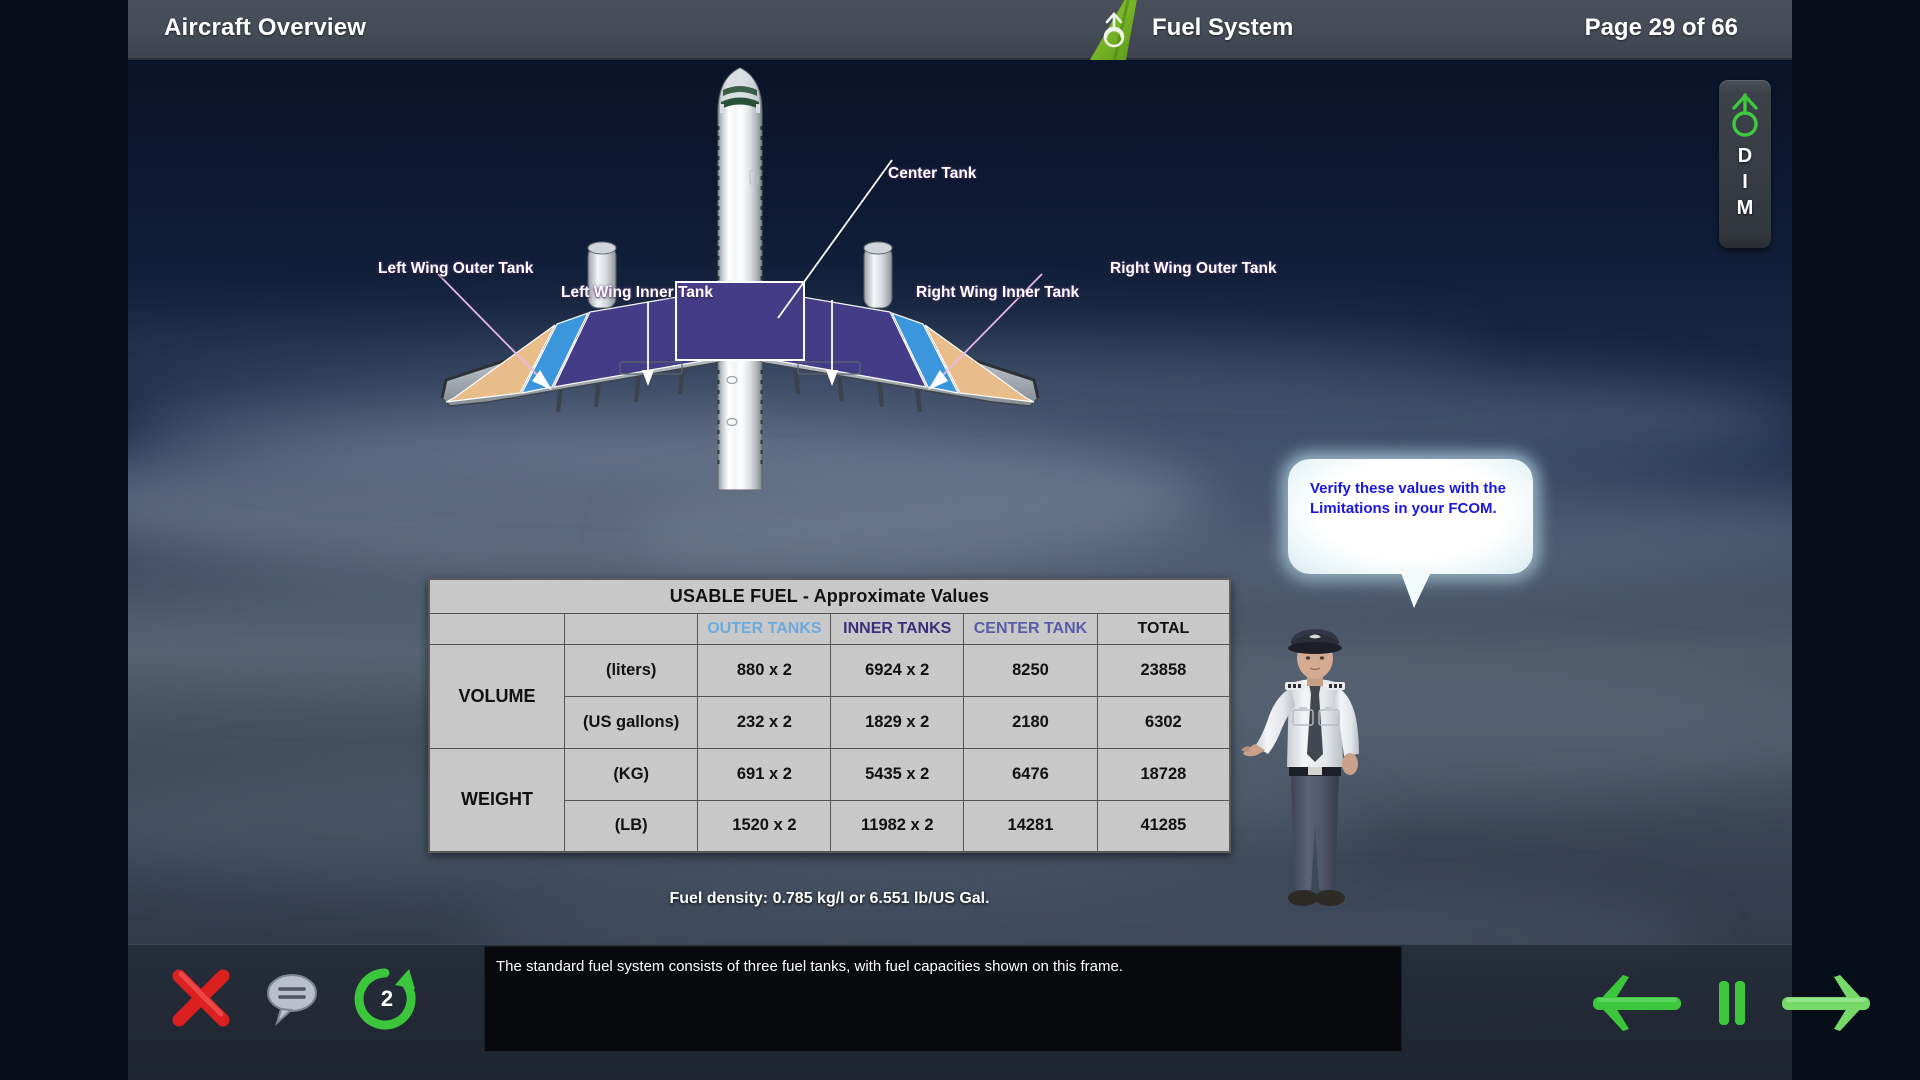 The image size is (1920, 1080). I want to click on pilot-avatar, so click(1300, 767).